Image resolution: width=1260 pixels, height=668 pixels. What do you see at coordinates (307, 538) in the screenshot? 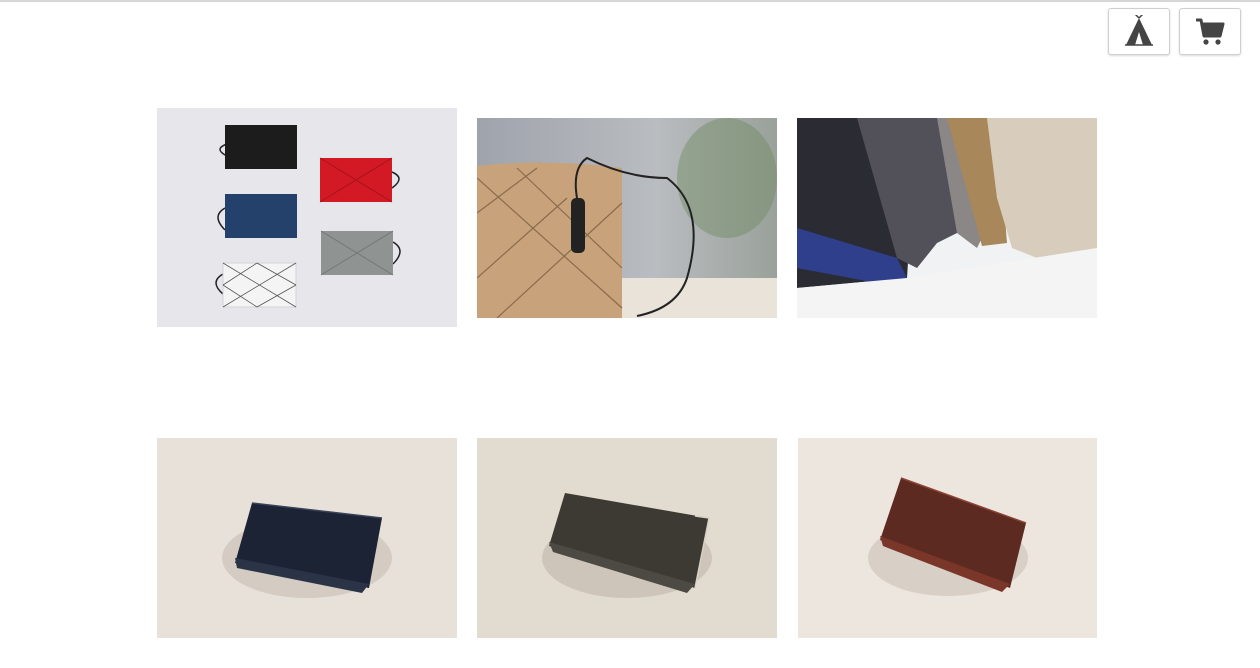
I see `product-image-wallet-navy` at bounding box center [307, 538].